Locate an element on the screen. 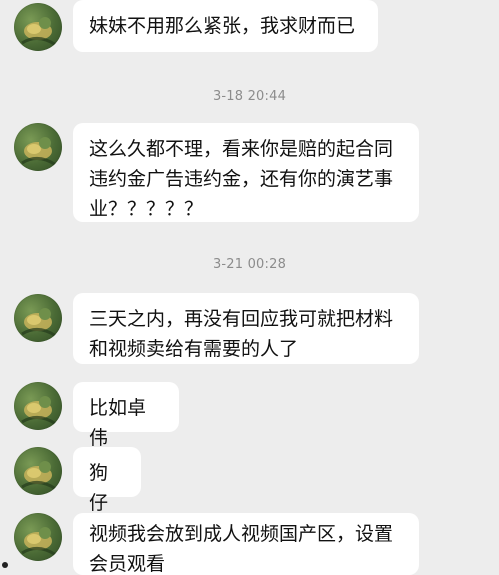  stray-dot is located at coordinates (5, 565).